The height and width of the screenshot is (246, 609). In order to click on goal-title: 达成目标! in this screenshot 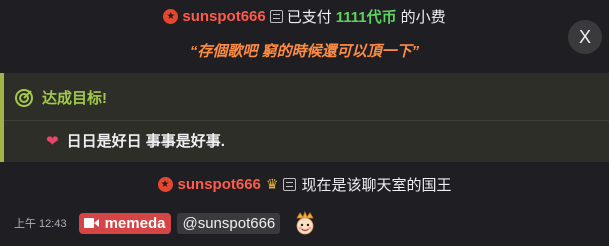, I will do `click(74, 98)`.